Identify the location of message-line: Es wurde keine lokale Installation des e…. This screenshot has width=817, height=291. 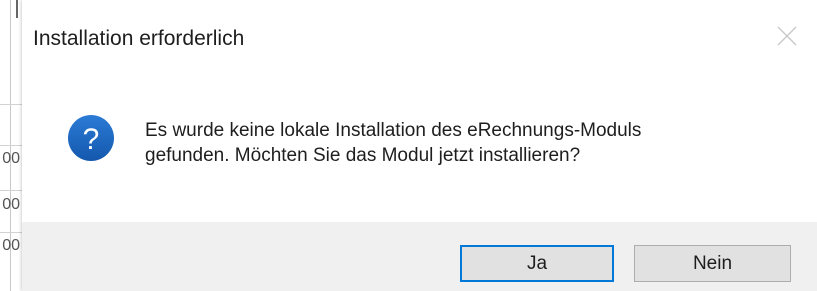
(393, 130).